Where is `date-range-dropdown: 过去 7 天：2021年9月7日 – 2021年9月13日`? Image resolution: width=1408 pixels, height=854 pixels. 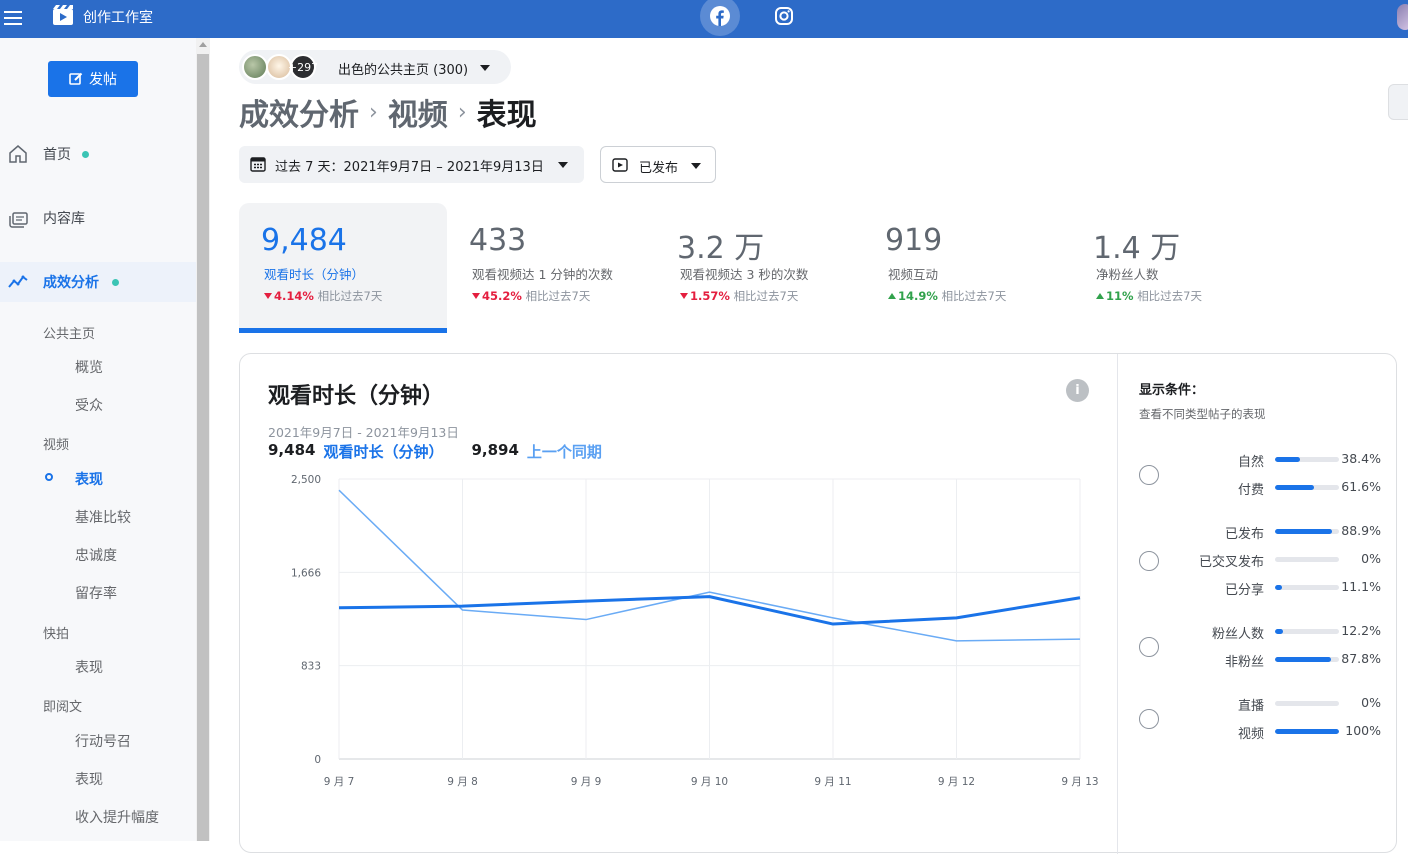 date-range-dropdown: 过去 7 天：2021年9月7日 – 2021年9月13日 is located at coordinates (411, 164).